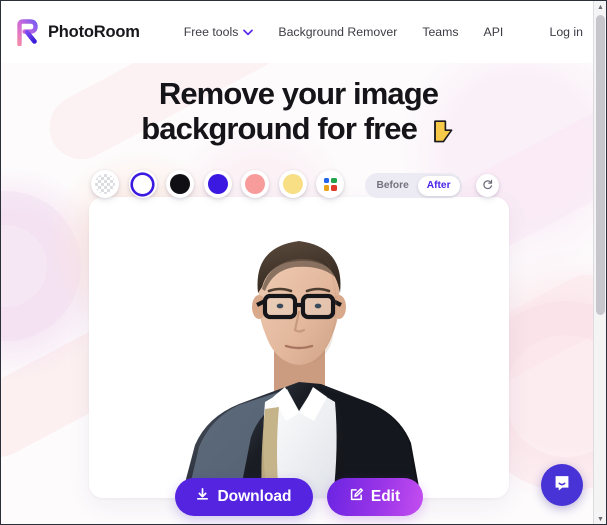 This screenshot has height=525, width=607. I want to click on edit-button: Edit, so click(374, 497).